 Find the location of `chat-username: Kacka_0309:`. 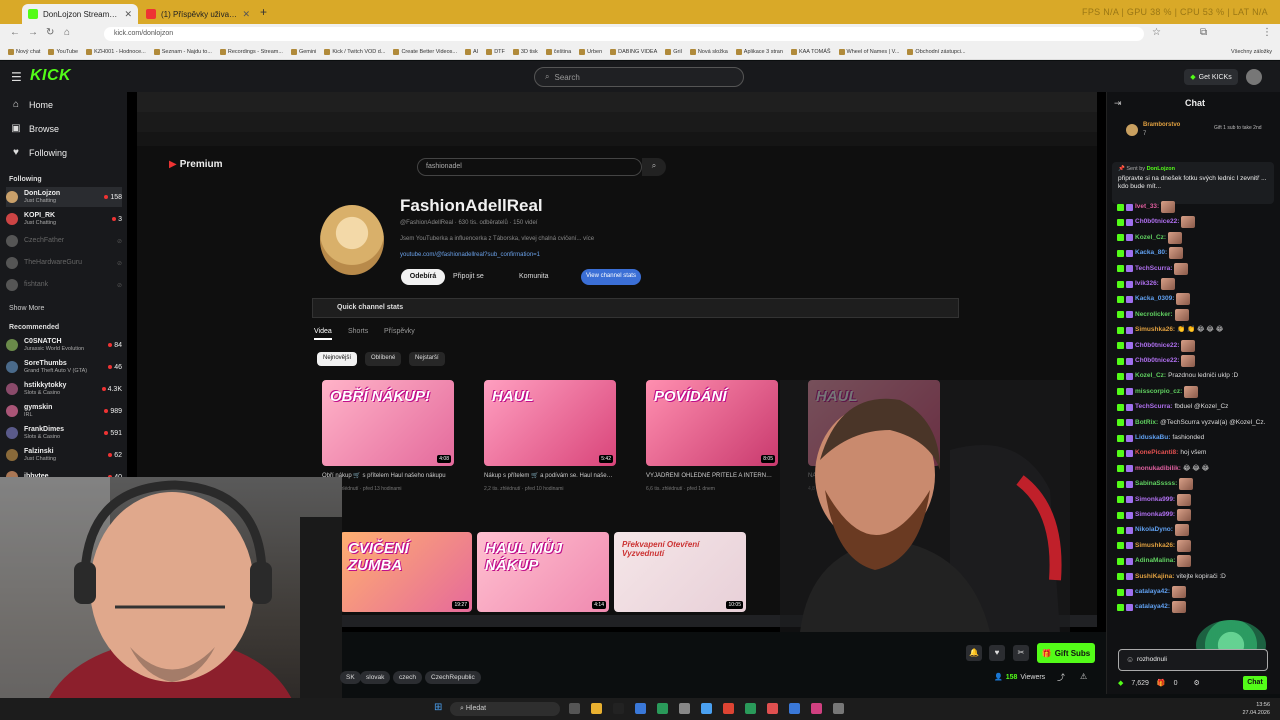

chat-username: Kacka_0309: is located at coordinates (1154, 299).